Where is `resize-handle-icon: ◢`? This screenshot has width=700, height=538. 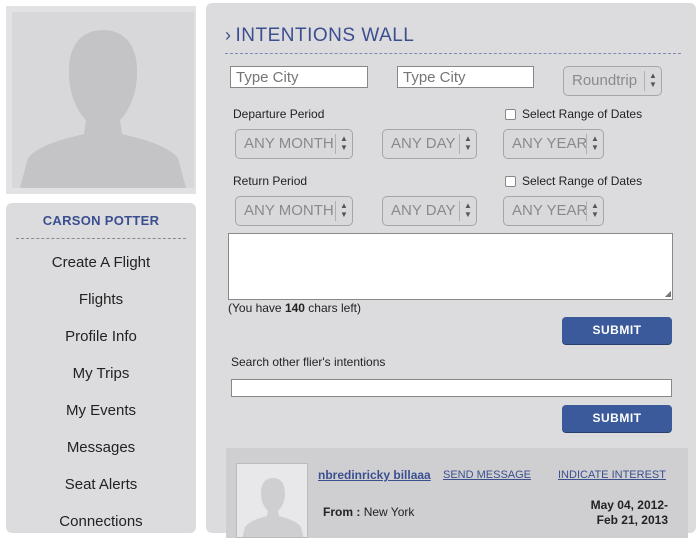
resize-handle-icon: ◢ is located at coordinates (668, 293).